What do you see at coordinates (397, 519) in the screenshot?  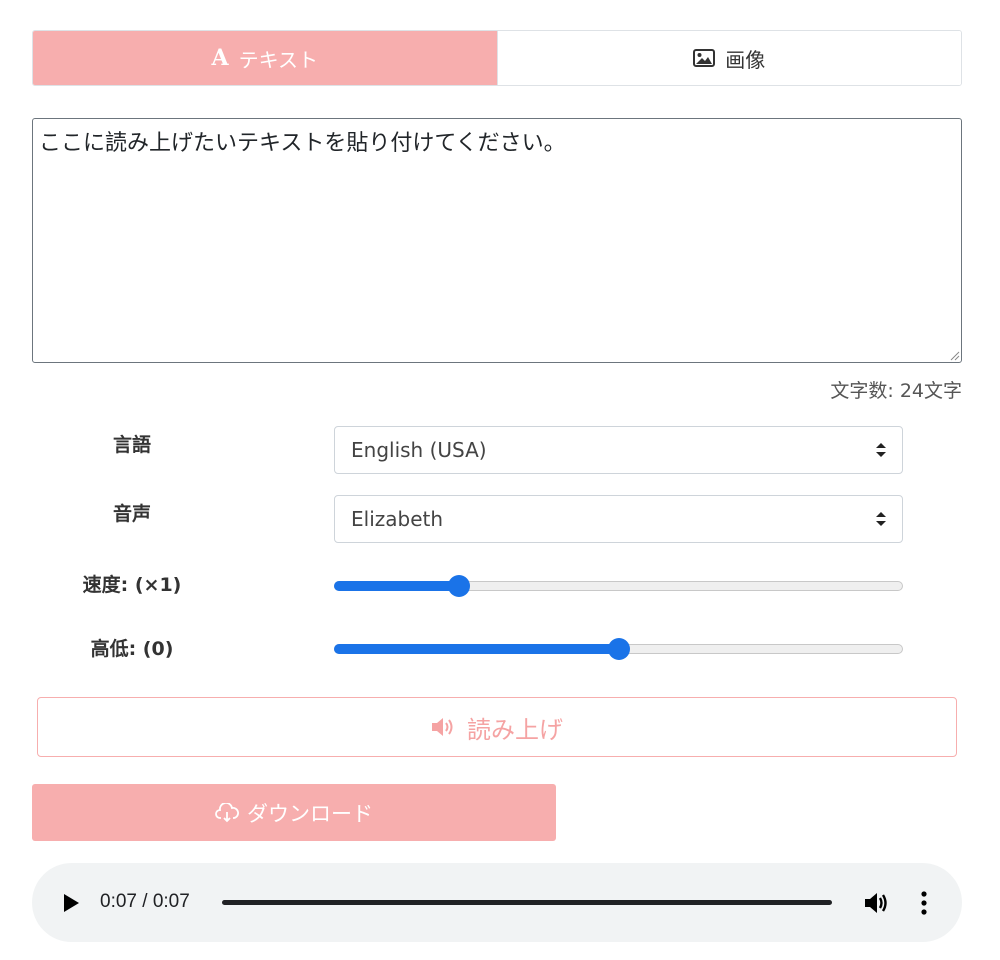 I see `voice-select-value: Elizabeth` at bounding box center [397, 519].